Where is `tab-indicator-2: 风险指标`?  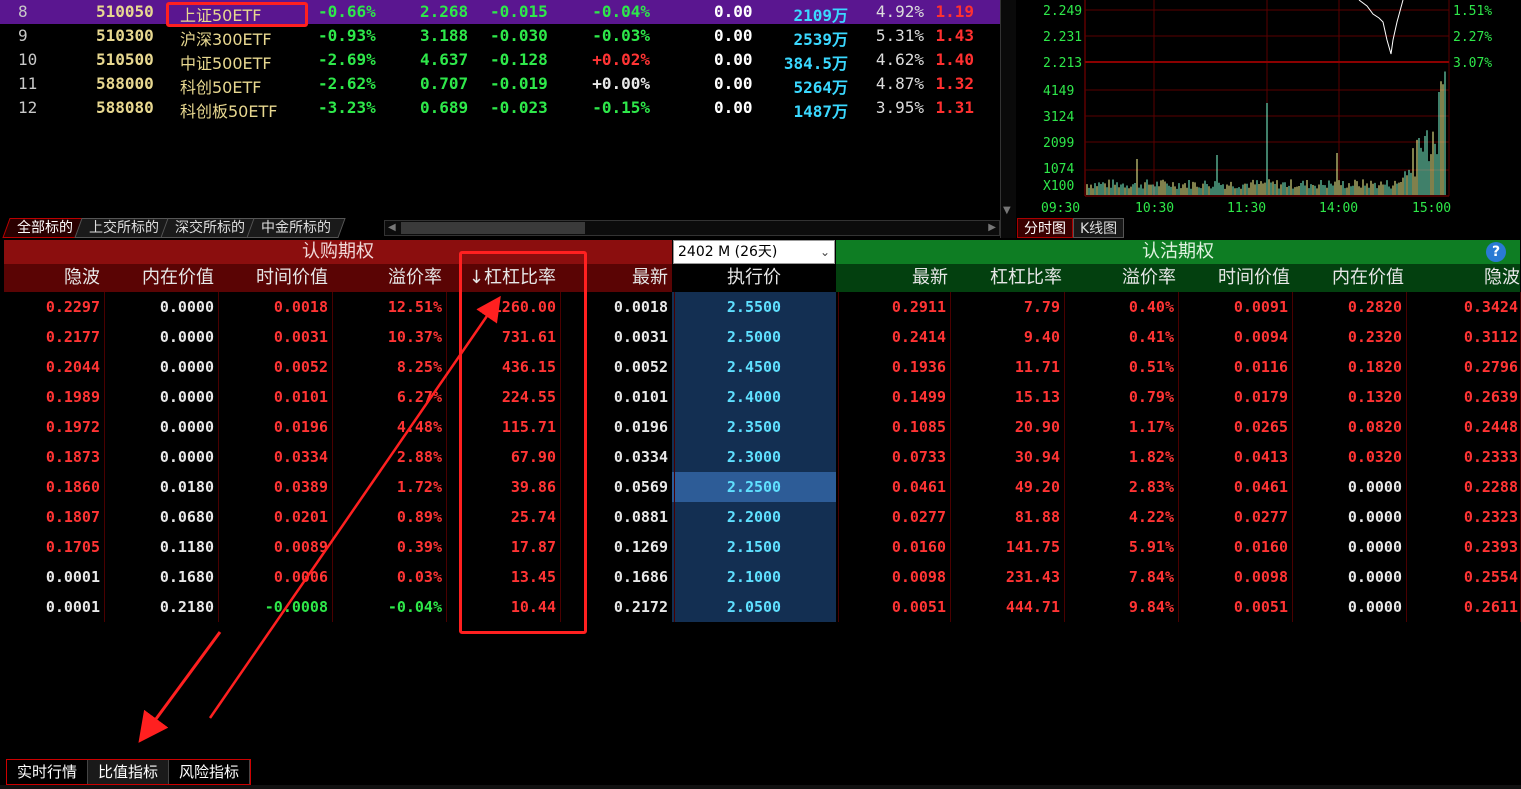
tab-indicator-2: 风险指标 is located at coordinates (210, 772).